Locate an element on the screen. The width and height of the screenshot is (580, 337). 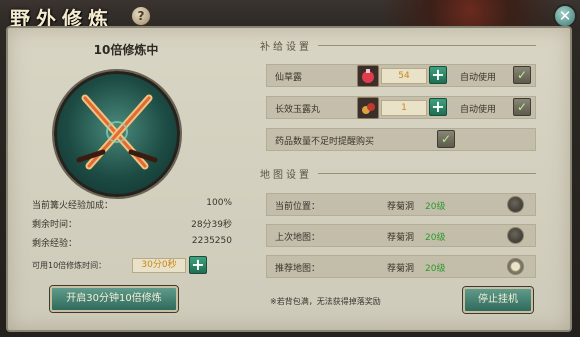
pill-icon is located at coordinates (368, 108).